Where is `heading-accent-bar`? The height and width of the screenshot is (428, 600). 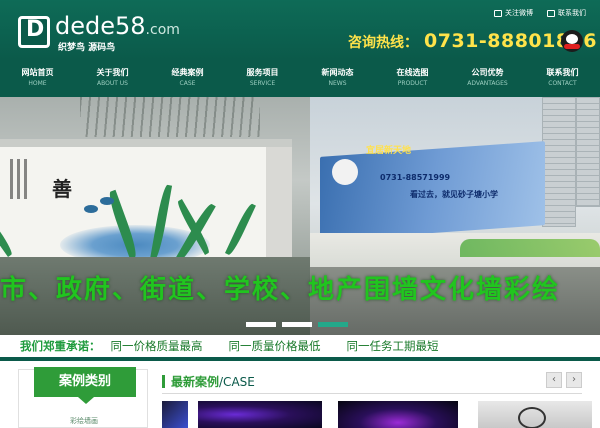
heading-accent-bar is located at coordinates (163, 381).